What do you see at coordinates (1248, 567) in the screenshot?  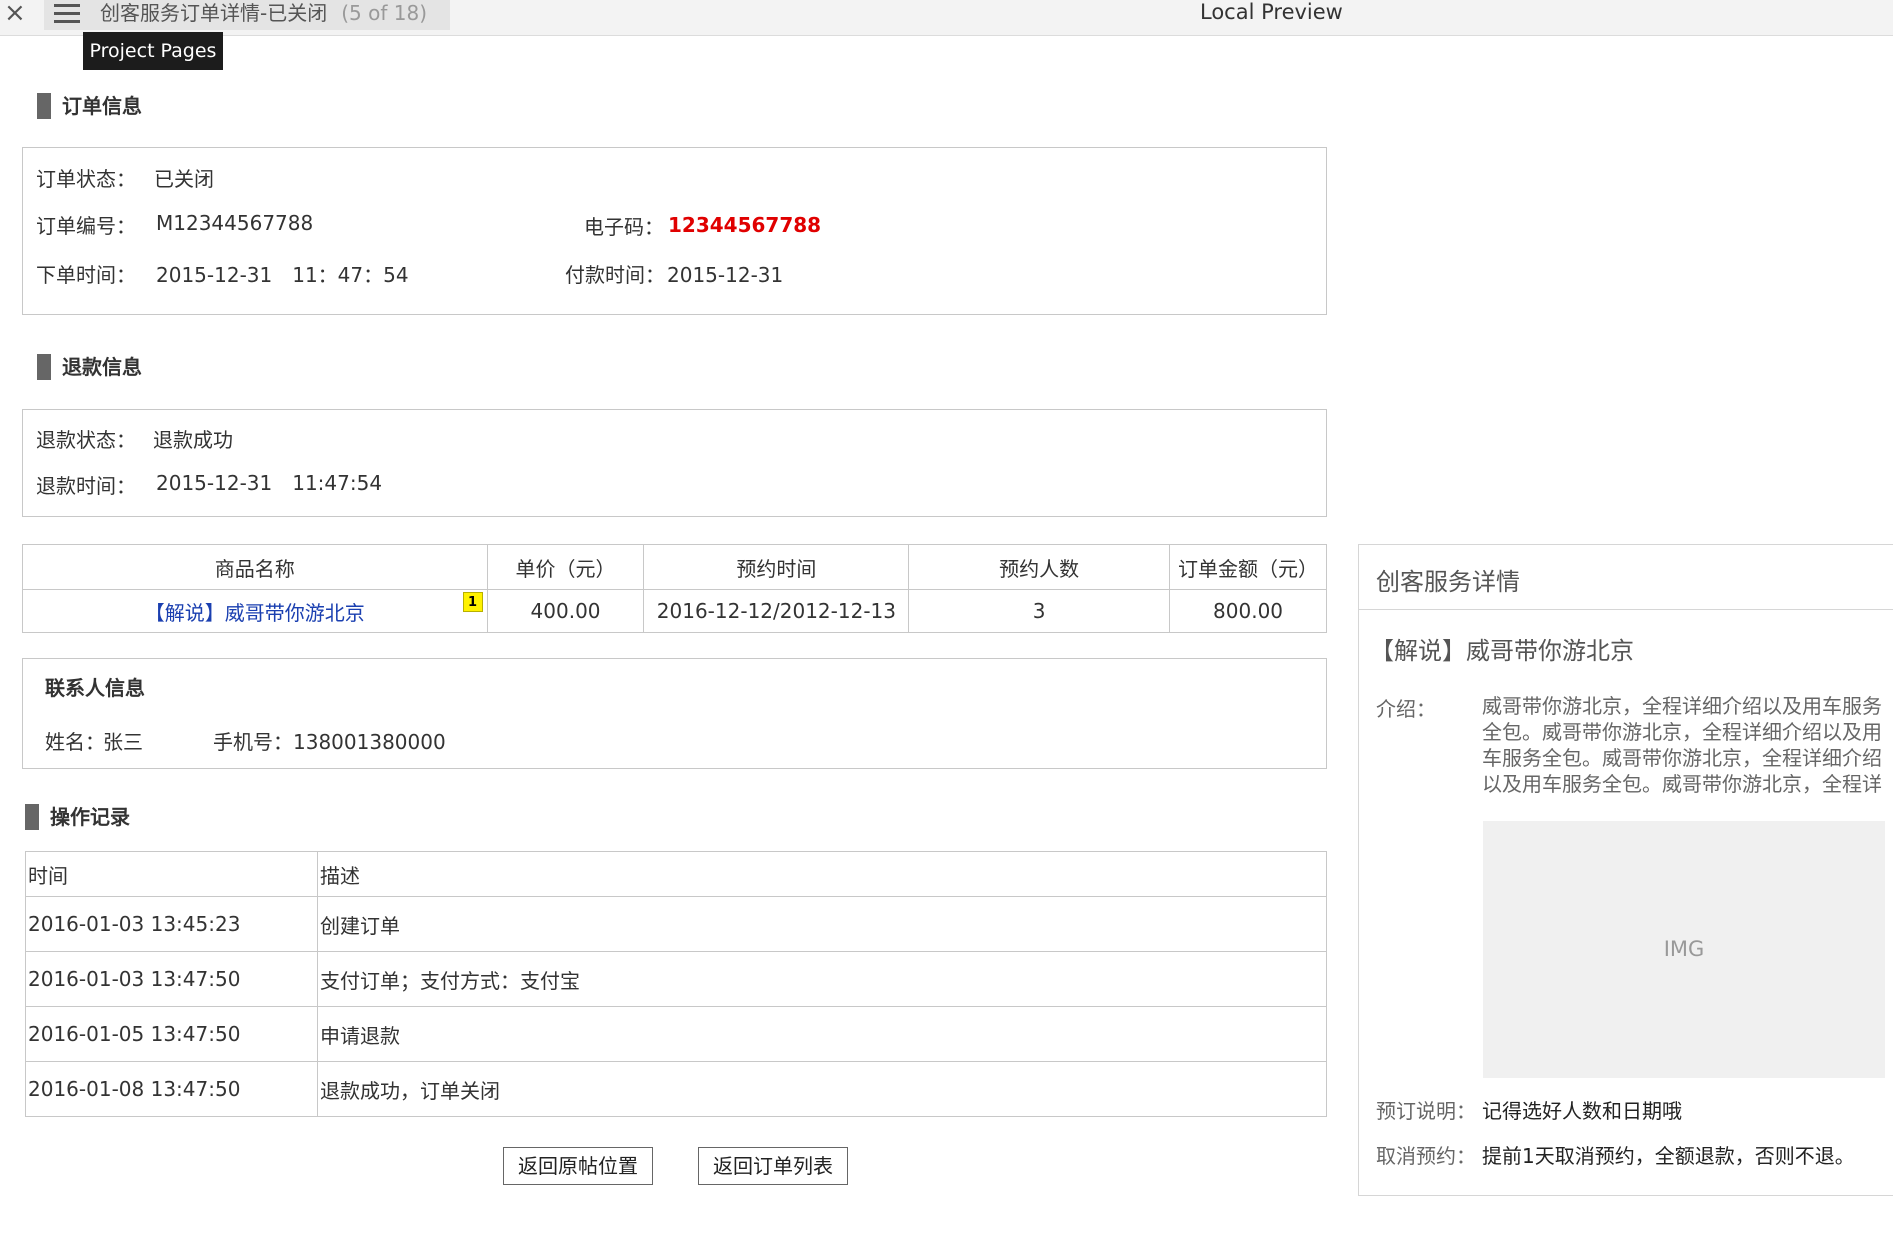 I see `col-header-amount: 订单金额（元）` at bounding box center [1248, 567].